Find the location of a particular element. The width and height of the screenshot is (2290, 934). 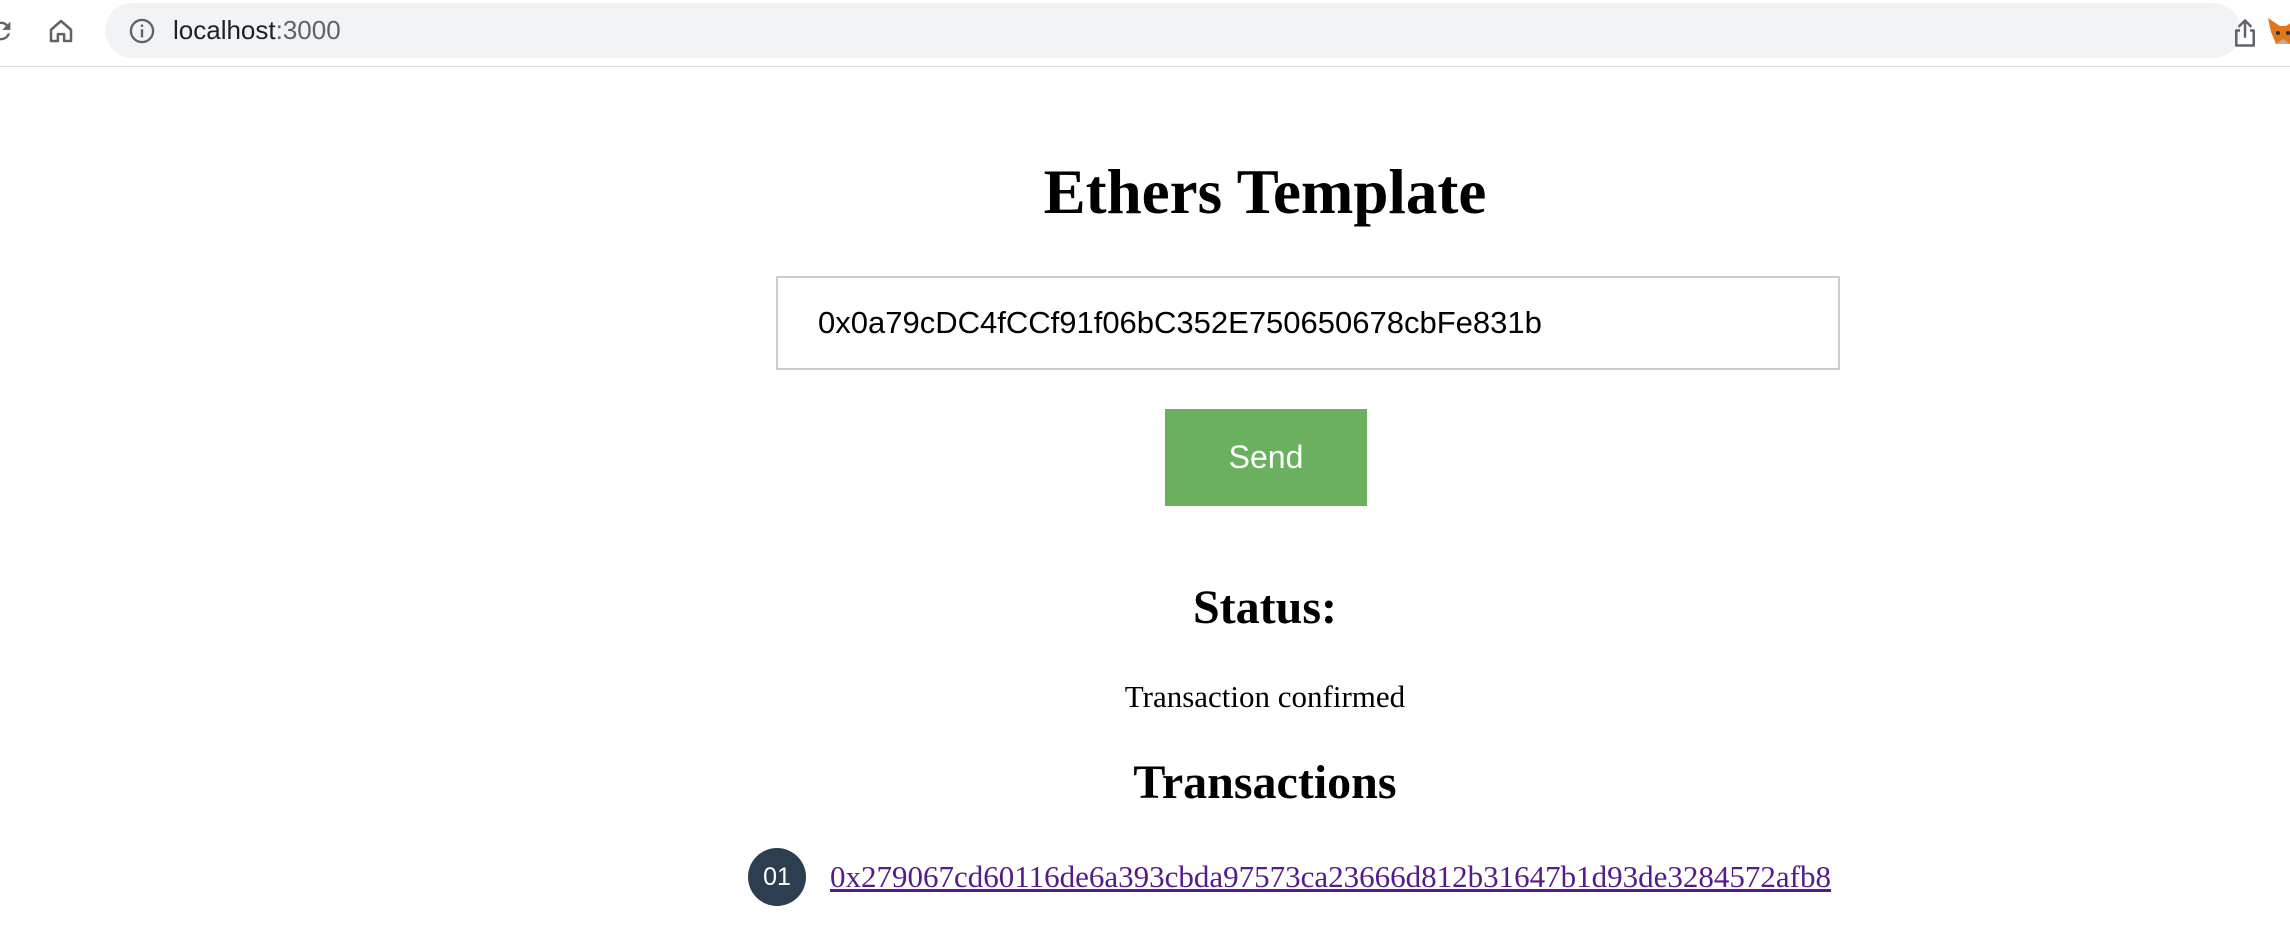

url-text: localhost:3000 is located at coordinates (257, 30).